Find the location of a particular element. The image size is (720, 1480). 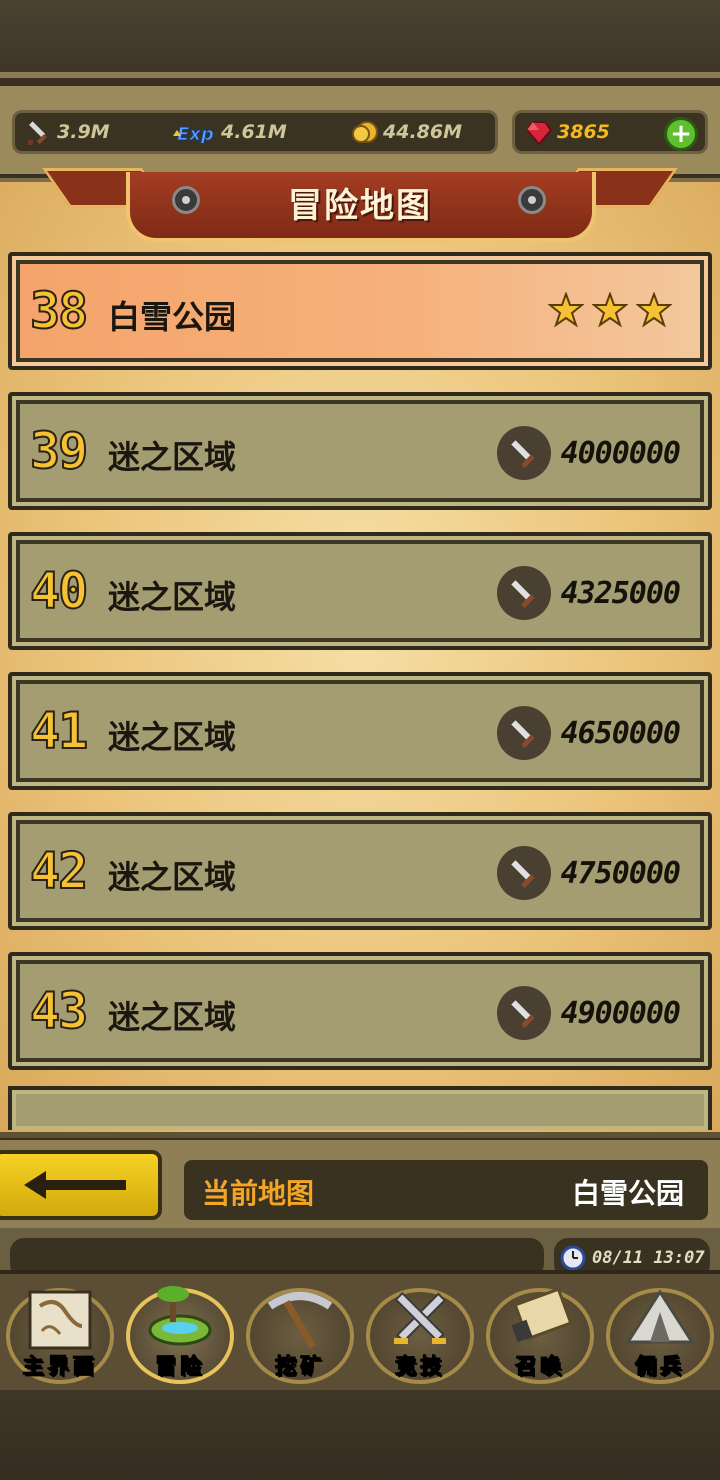

nav-main: 主界面 is located at coordinates (60, 1333).